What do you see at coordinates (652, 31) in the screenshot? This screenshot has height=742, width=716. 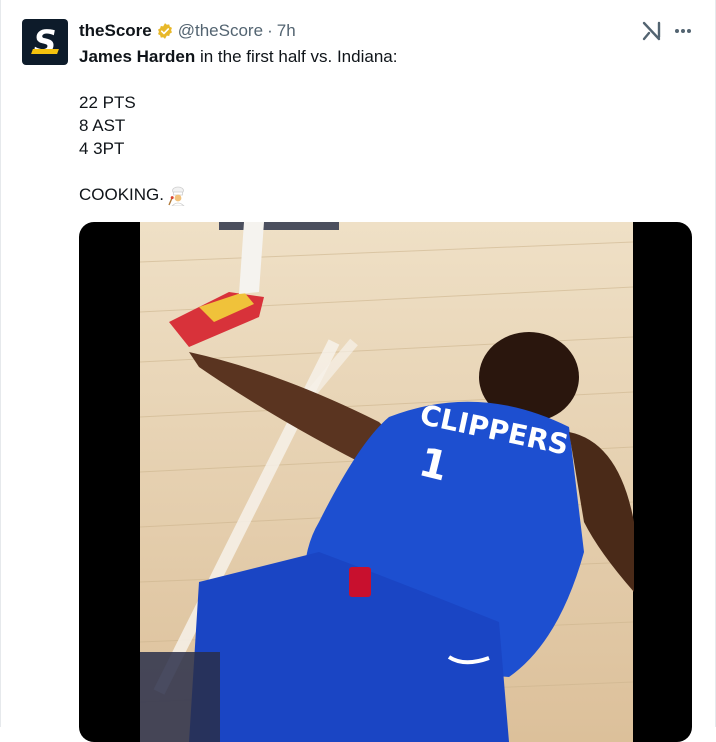 I see `grok-icon` at bounding box center [652, 31].